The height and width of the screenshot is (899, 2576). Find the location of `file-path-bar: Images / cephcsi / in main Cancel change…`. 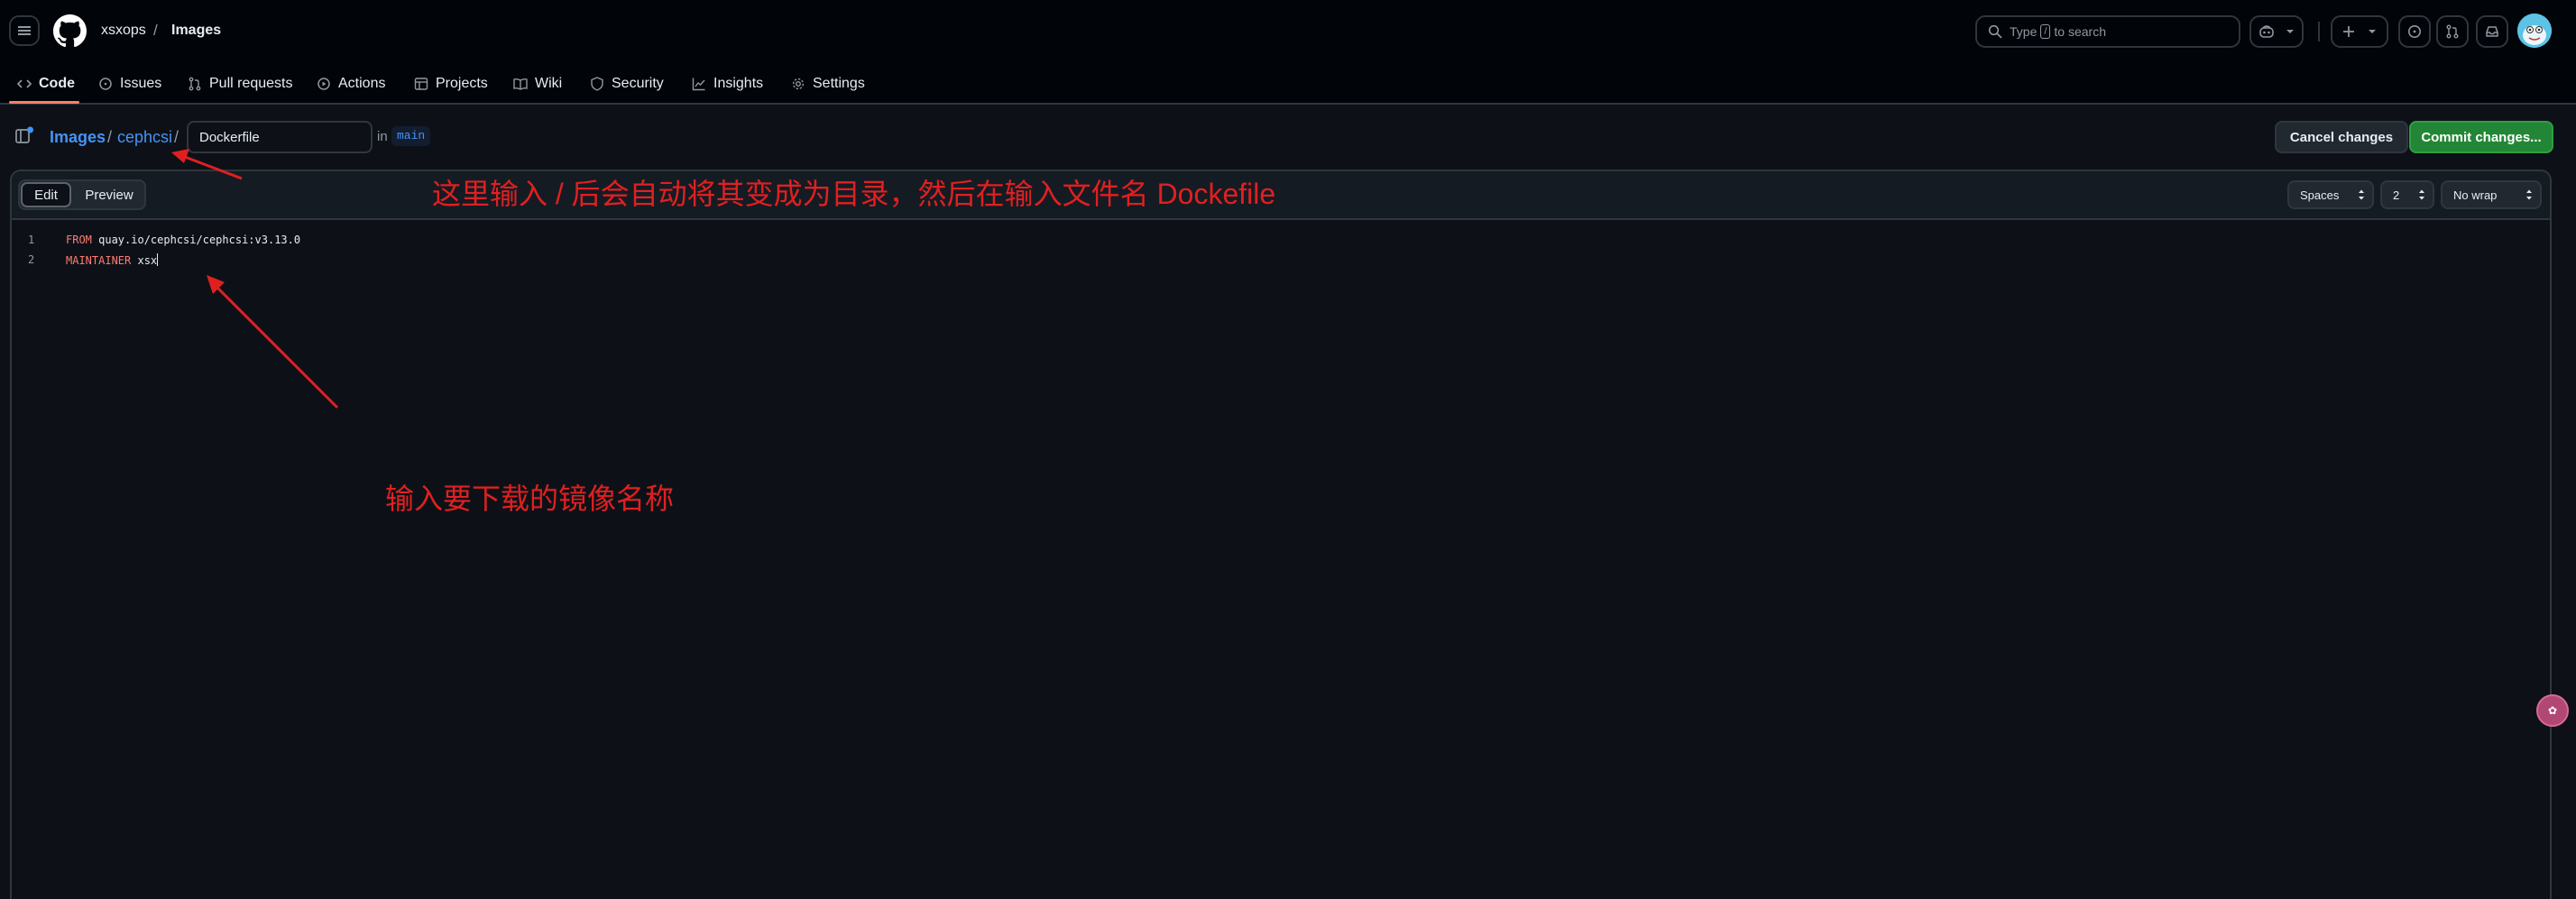

file-path-bar: Images / cephcsi / in main Cancel change… is located at coordinates (1288, 137).